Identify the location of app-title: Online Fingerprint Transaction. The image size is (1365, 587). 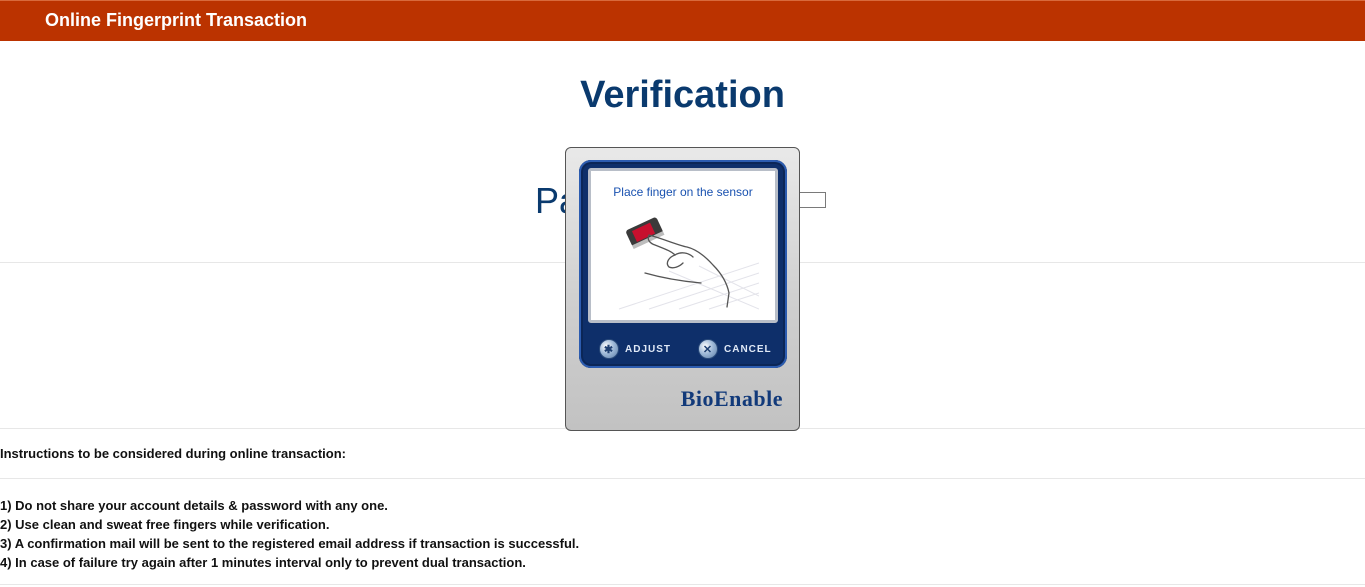
(176, 20).